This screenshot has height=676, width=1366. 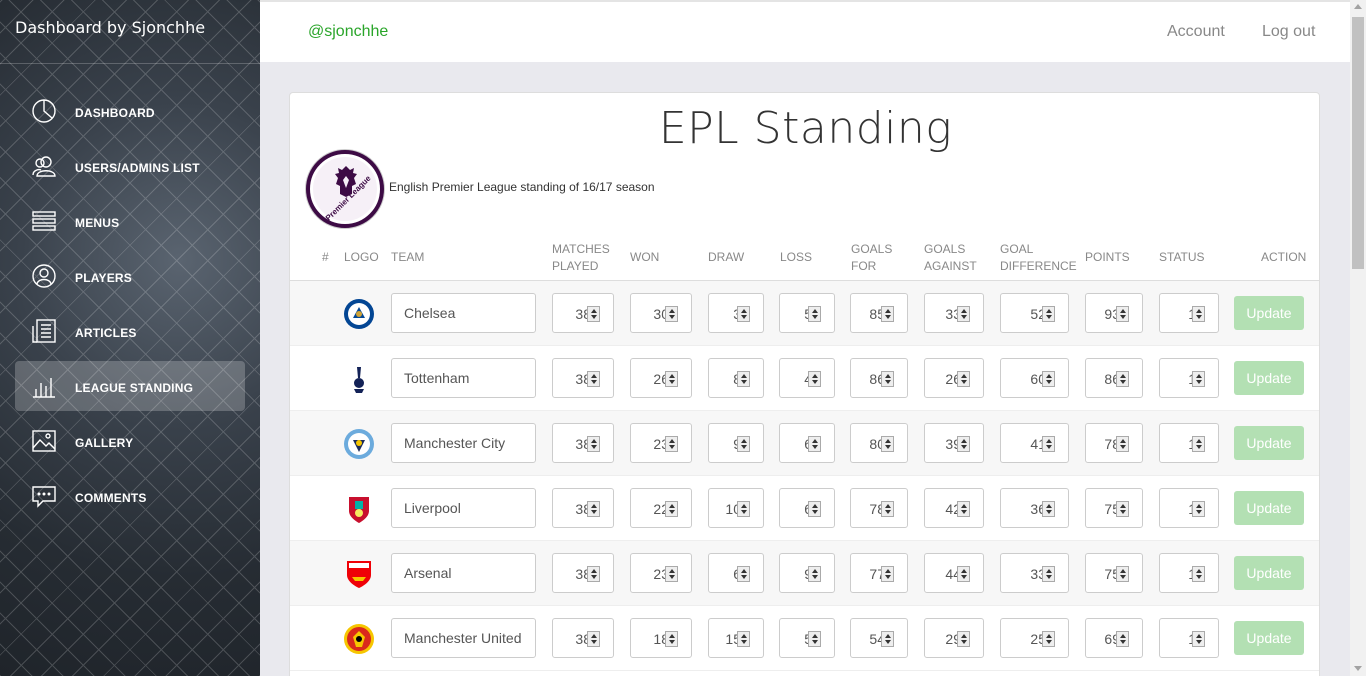 I want to click on ga-number-input: 29, so click(x=954, y=638).